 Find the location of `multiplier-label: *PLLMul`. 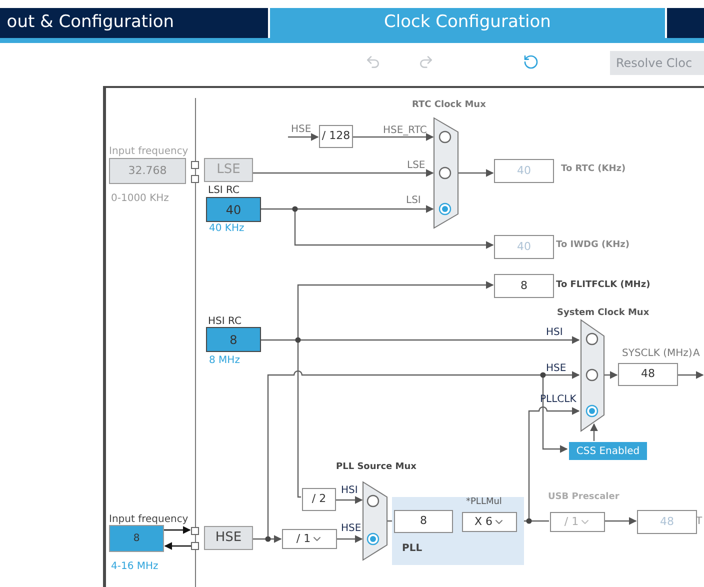

multiplier-label: *PLLMul is located at coordinates (484, 502).